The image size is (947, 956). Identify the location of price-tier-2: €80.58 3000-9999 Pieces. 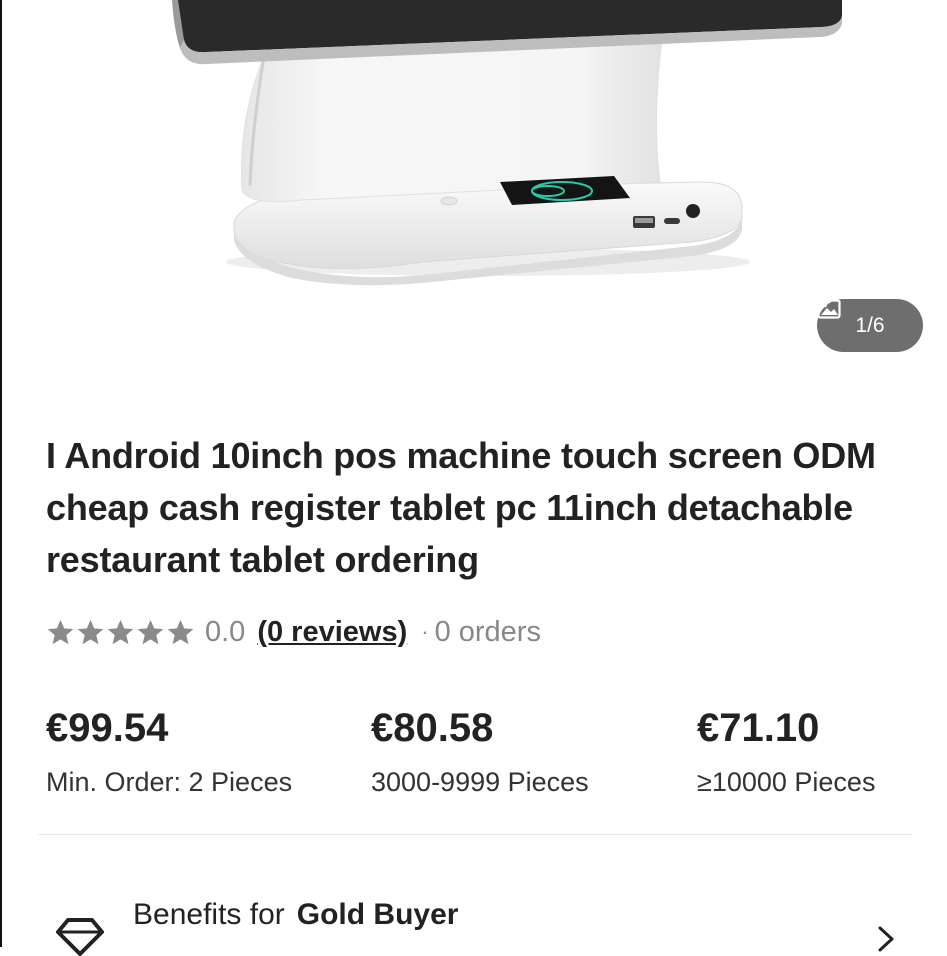
(480, 751).